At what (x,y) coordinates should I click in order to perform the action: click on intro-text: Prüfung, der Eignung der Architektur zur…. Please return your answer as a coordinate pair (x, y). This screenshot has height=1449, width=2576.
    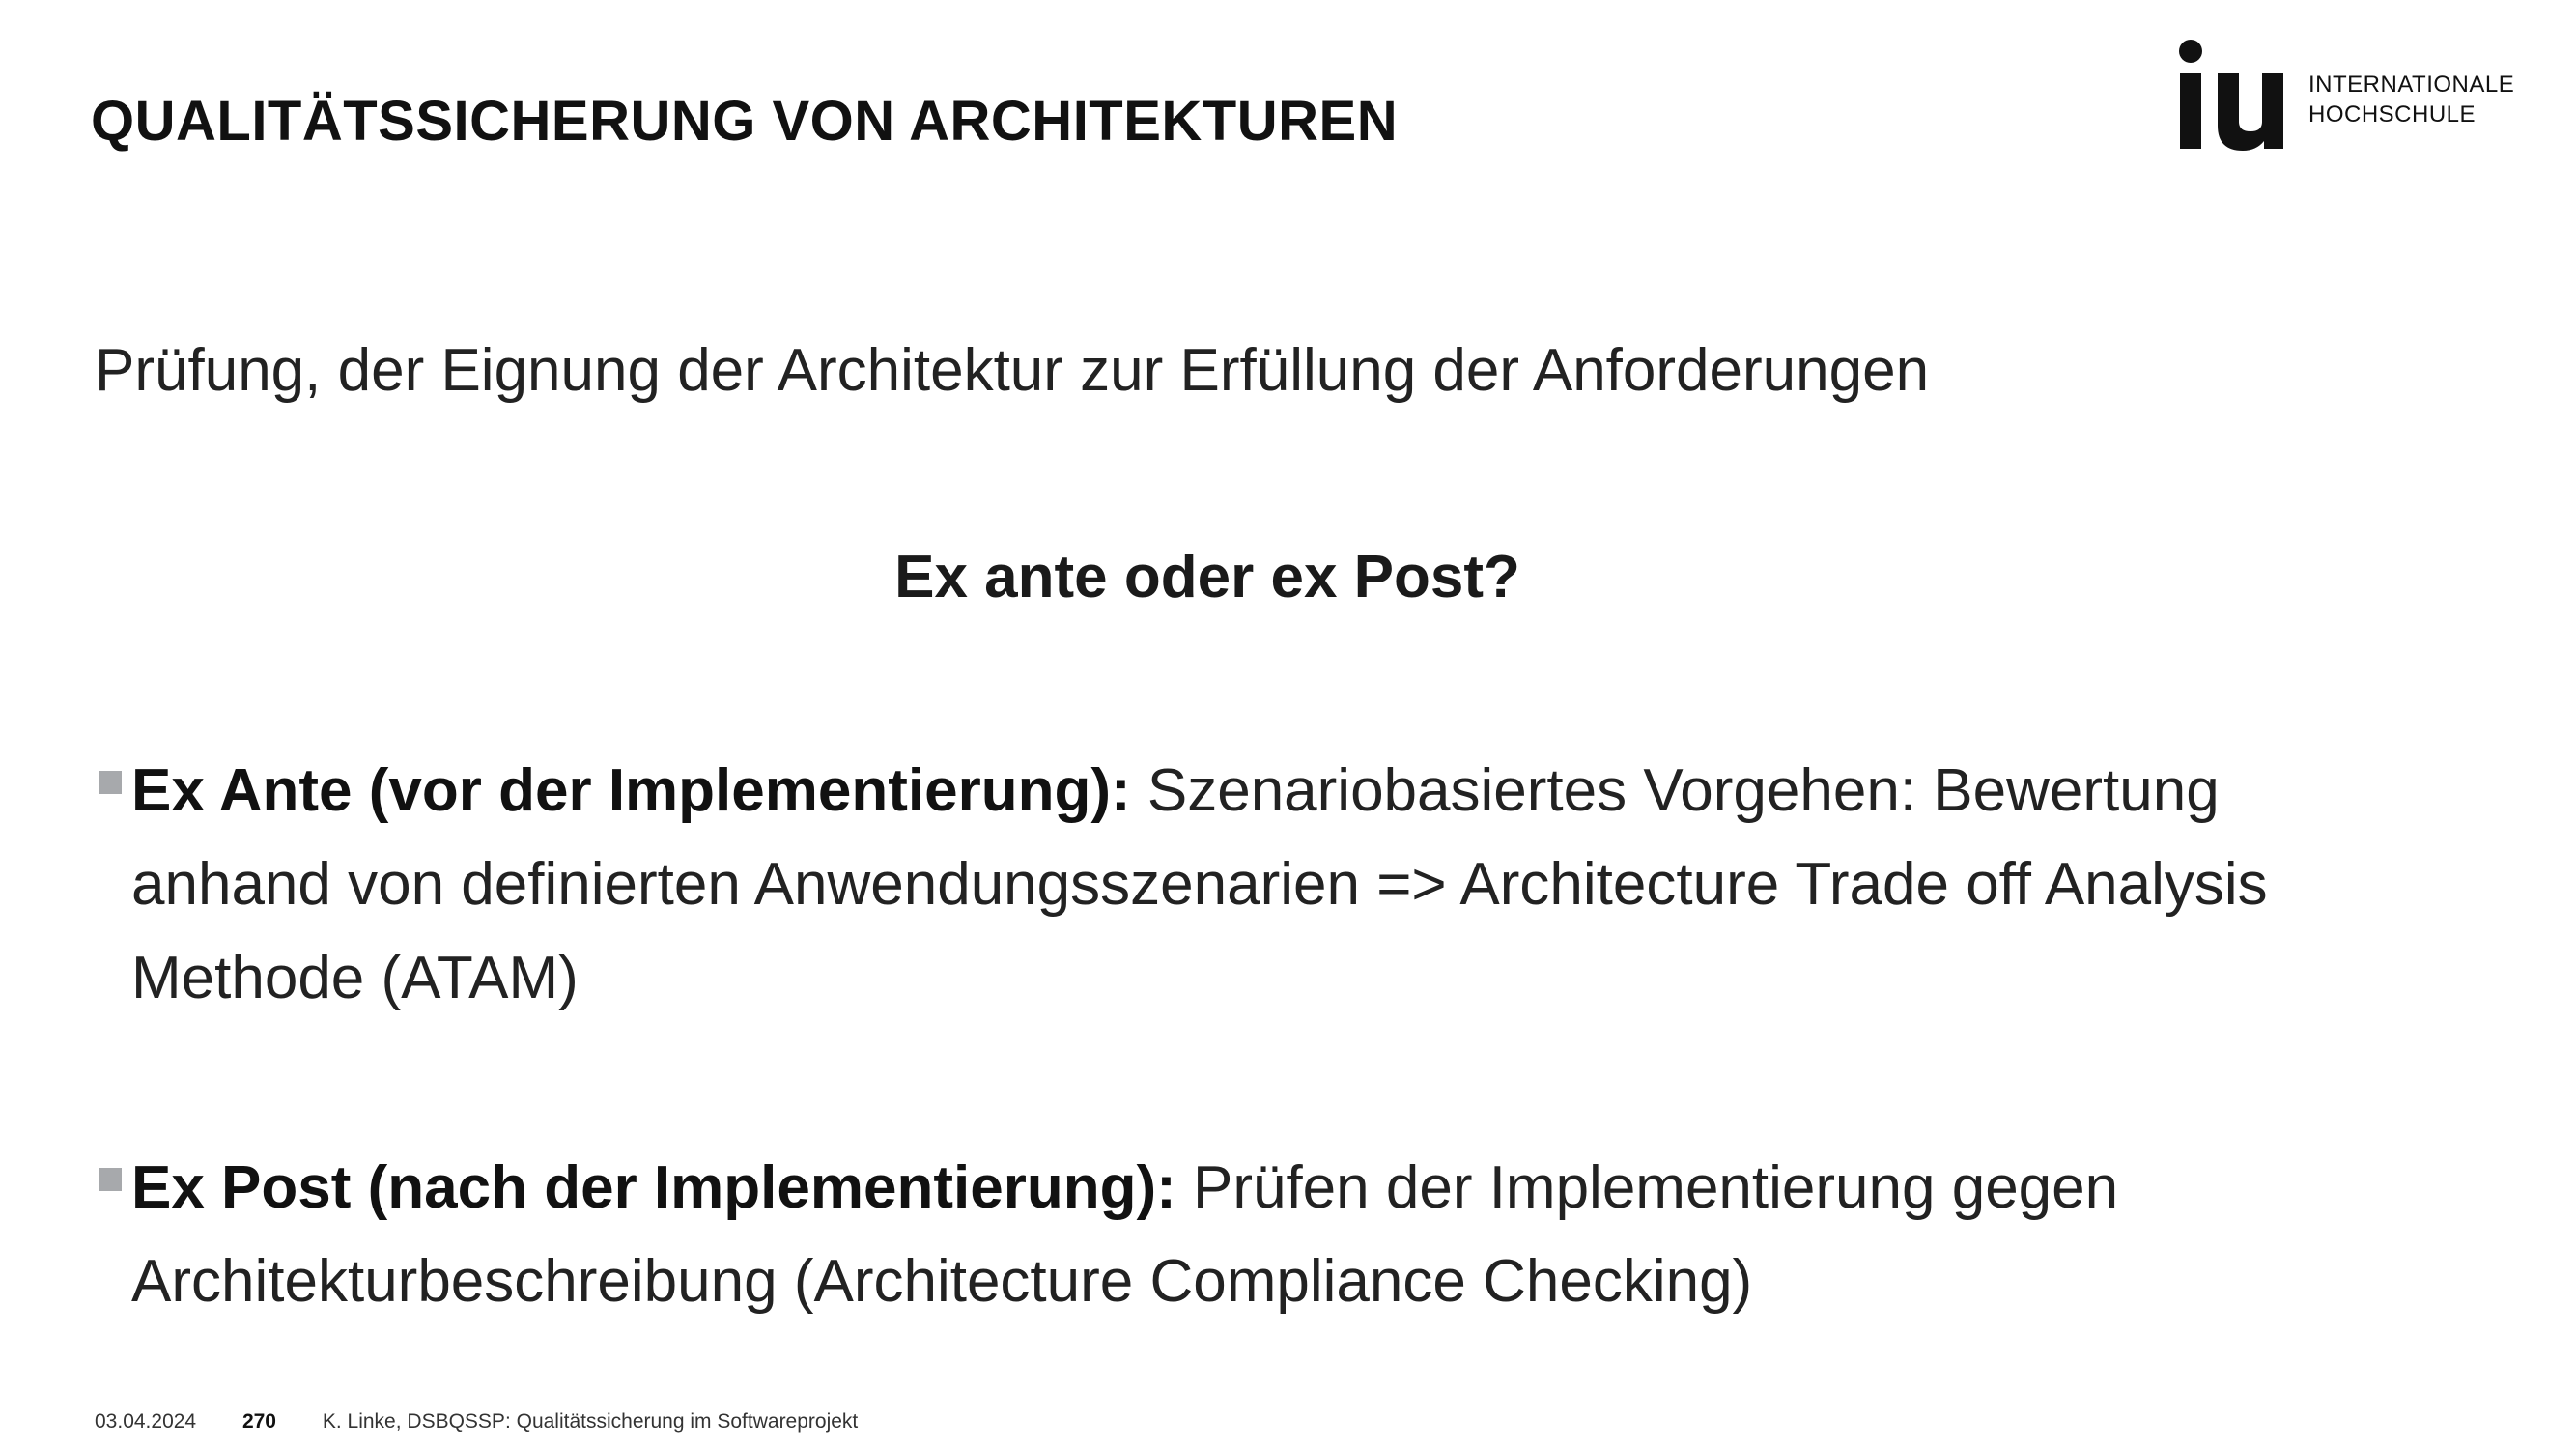
    Looking at the image, I should click on (1012, 370).